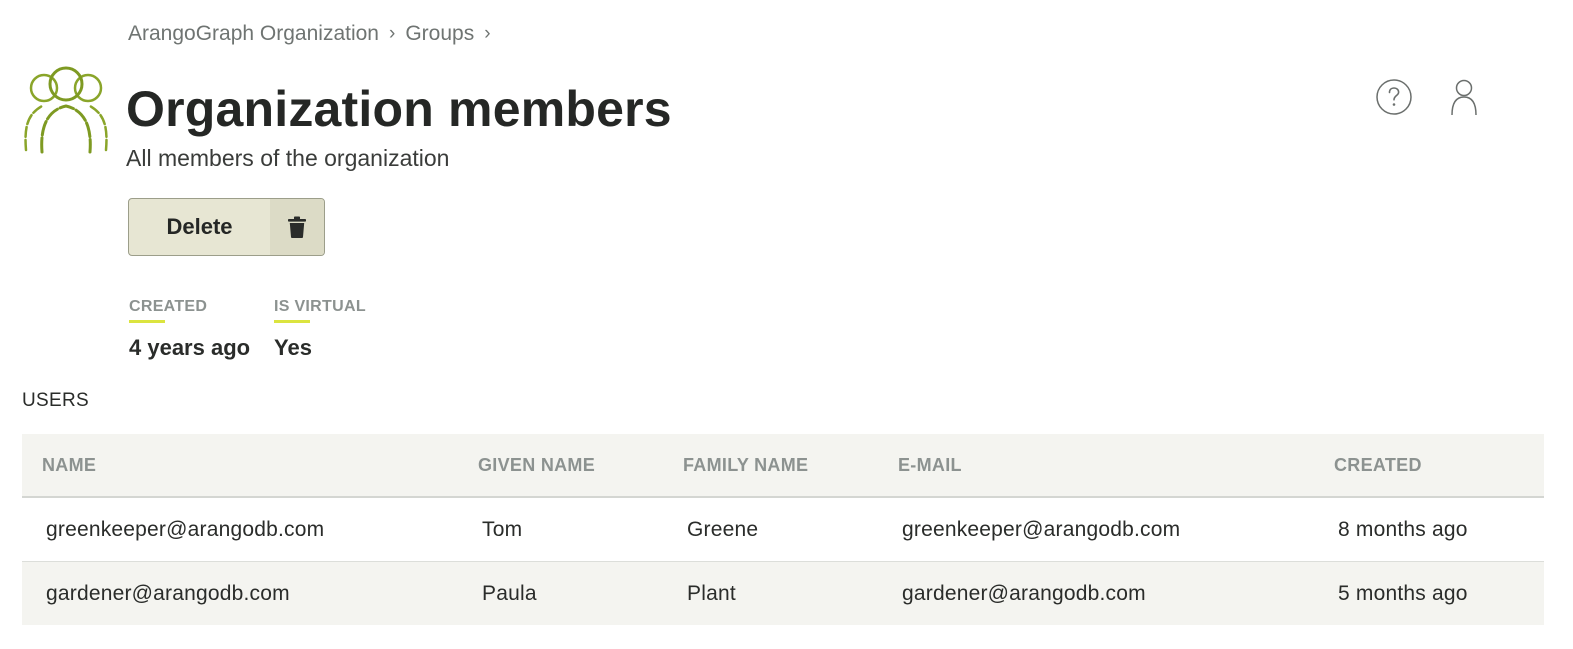 The height and width of the screenshot is (649, 1573). What do you see at coordinates (439, 34) in the screenshot?
I see `breadcrumb-item-groups: Groups` at bounding box center [439, 34].